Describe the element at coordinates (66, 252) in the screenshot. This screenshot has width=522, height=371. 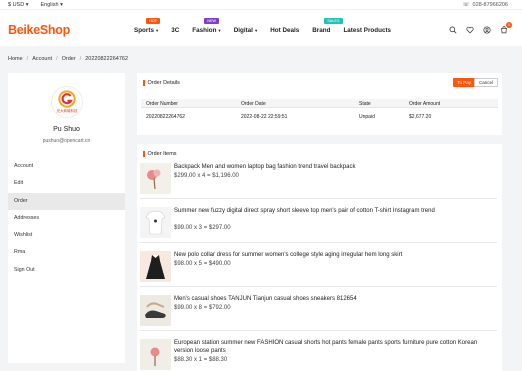
I see `sidebar-item-rma: Rma` at that location.